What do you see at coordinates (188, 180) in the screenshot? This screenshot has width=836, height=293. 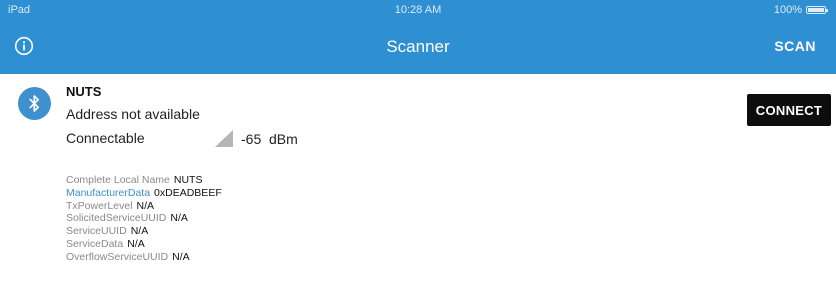 I see `advertisement-value: NUTS` at bounding box center [188, 180].